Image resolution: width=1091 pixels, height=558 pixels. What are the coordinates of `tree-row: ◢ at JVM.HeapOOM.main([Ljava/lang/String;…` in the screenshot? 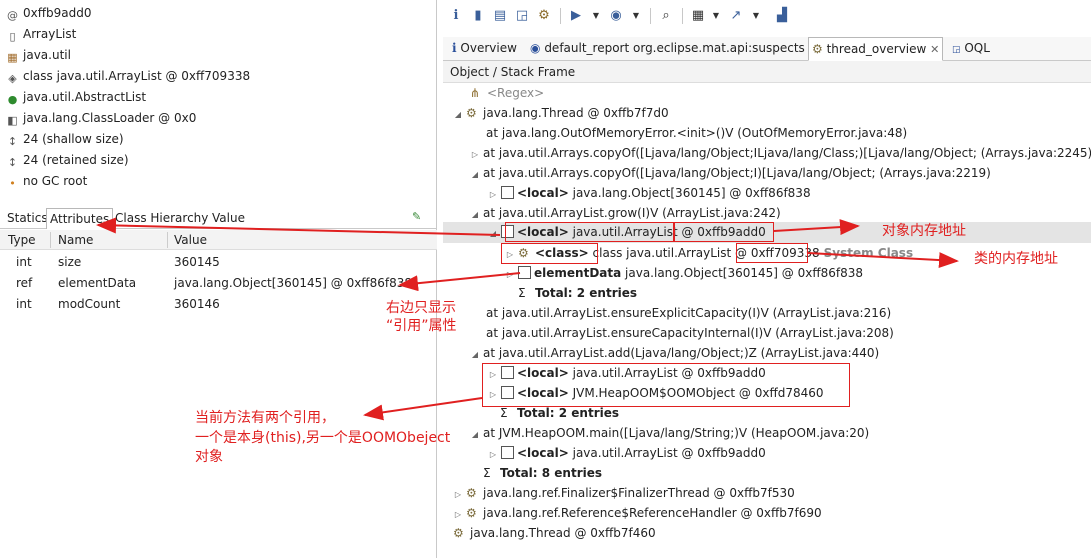 It's located at (669, 433).